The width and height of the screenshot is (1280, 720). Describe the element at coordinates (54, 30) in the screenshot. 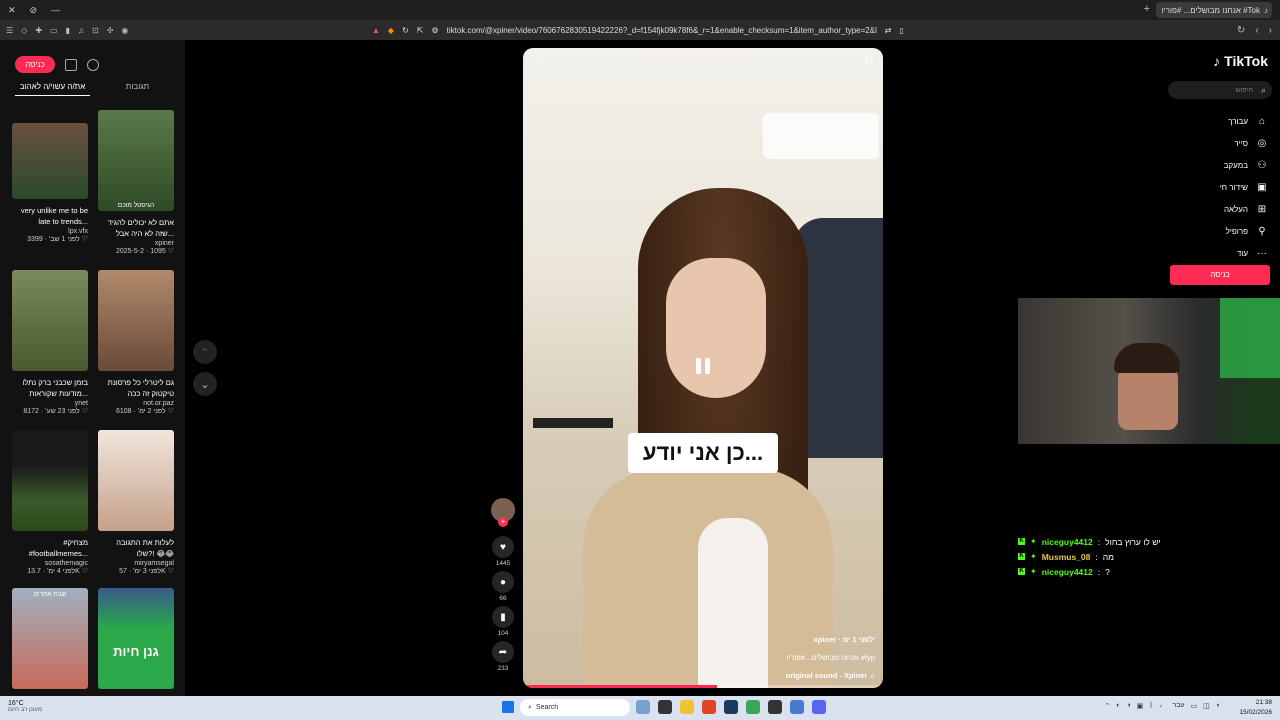

I see `sidebar-icon: ▭` at that location.